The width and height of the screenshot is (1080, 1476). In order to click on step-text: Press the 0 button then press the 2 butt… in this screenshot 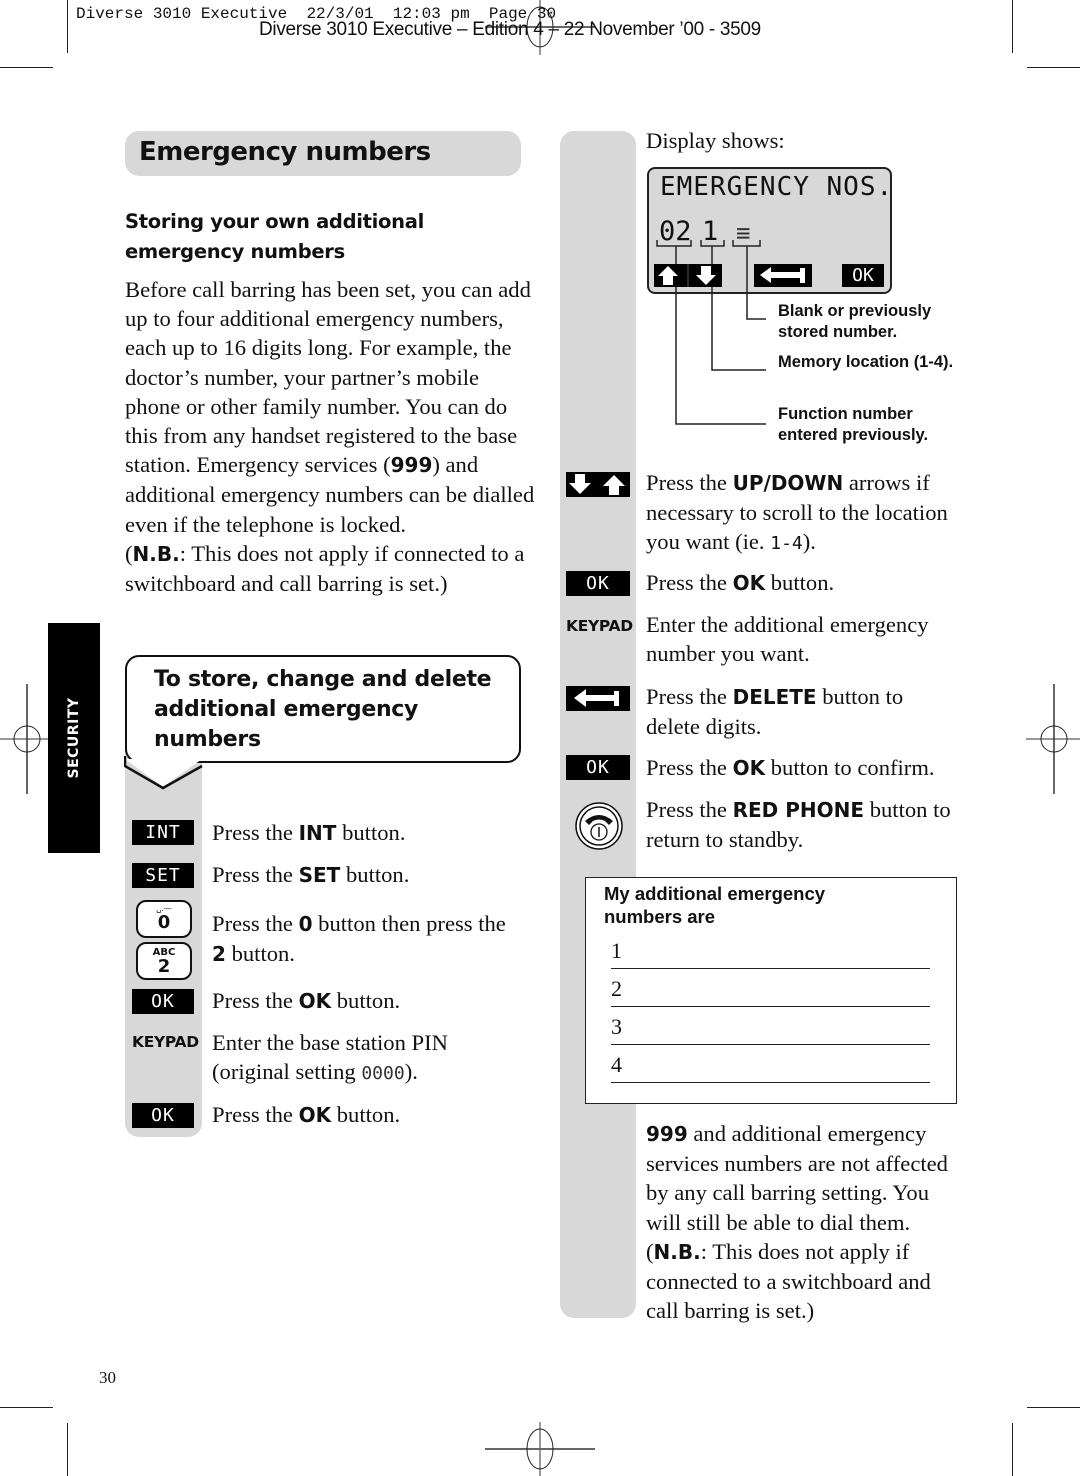, I will do `click(359, 939)`.